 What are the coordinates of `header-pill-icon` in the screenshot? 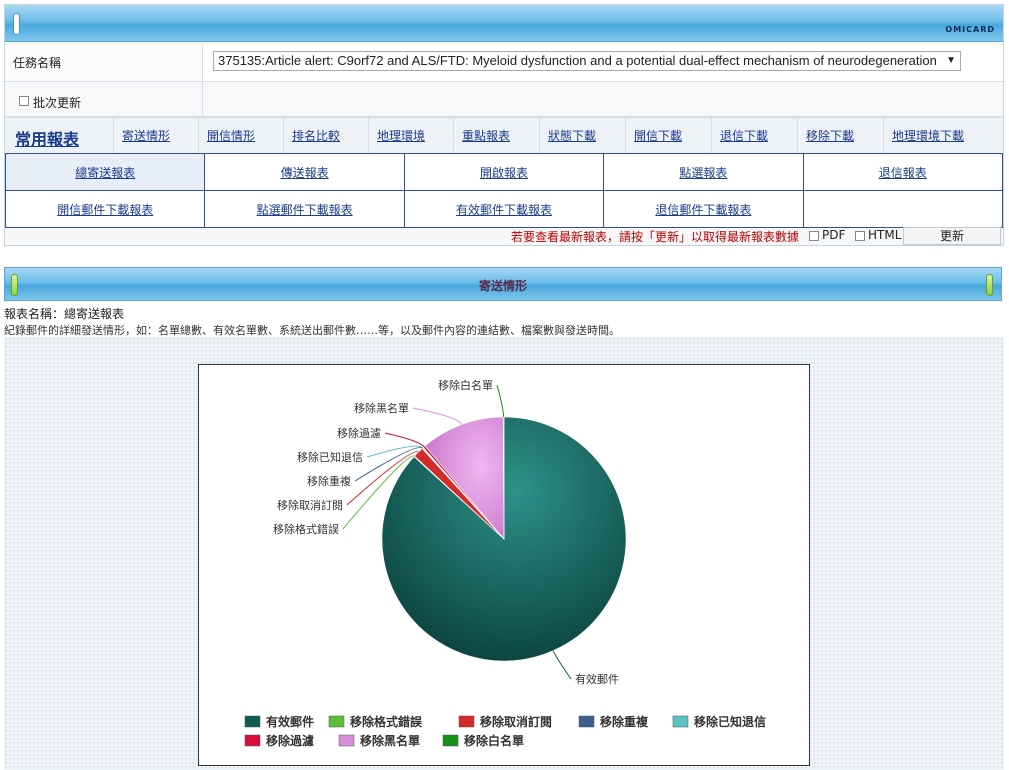 It's located at (16, 24).